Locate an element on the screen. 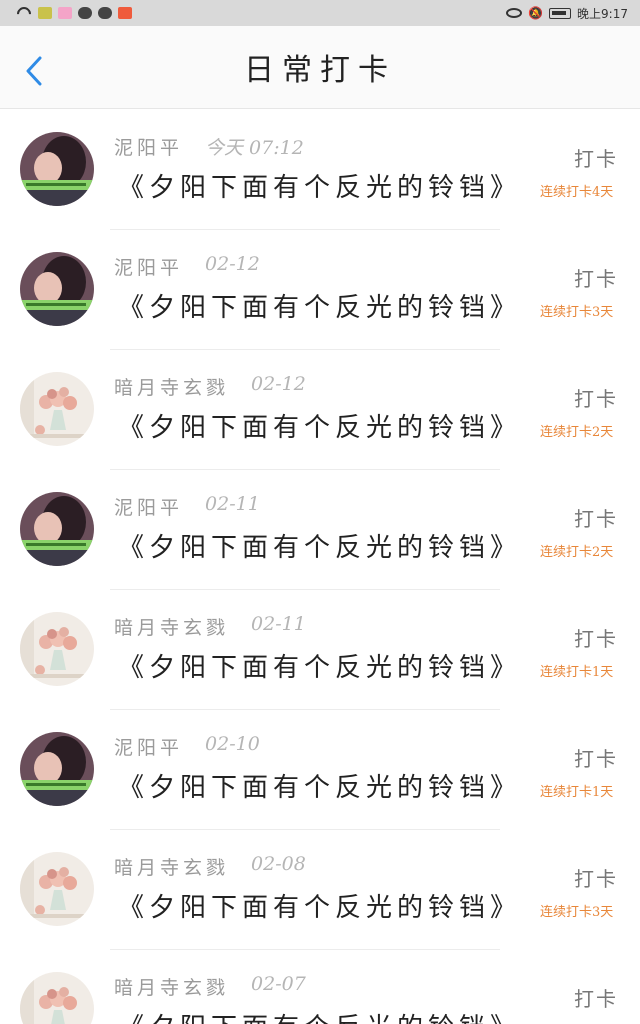 The height and width of the screenshot is (1024, 640). eye-comfort-icon is located at coordinates (514, 13).